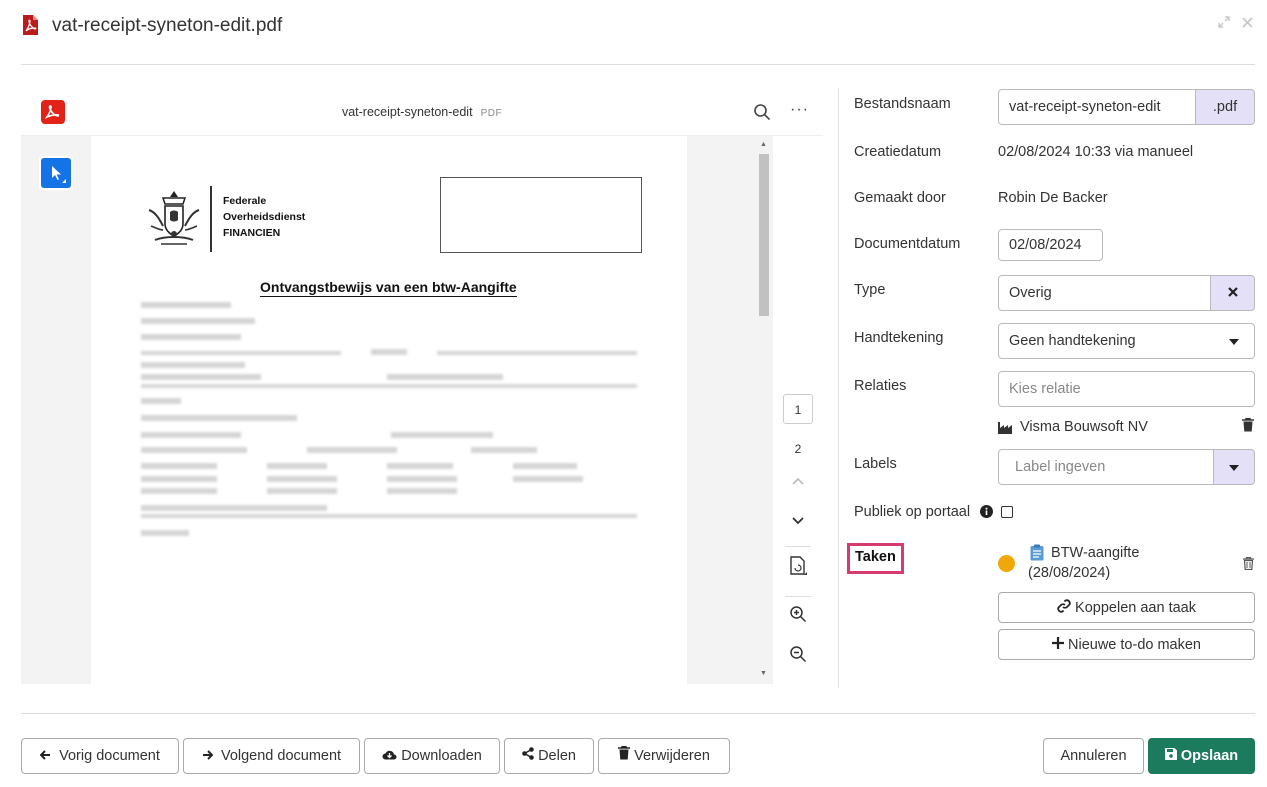 This screenshot has width=1267, height=787. I want to click on cancel-button: Annuleren, so click(1093, 756).